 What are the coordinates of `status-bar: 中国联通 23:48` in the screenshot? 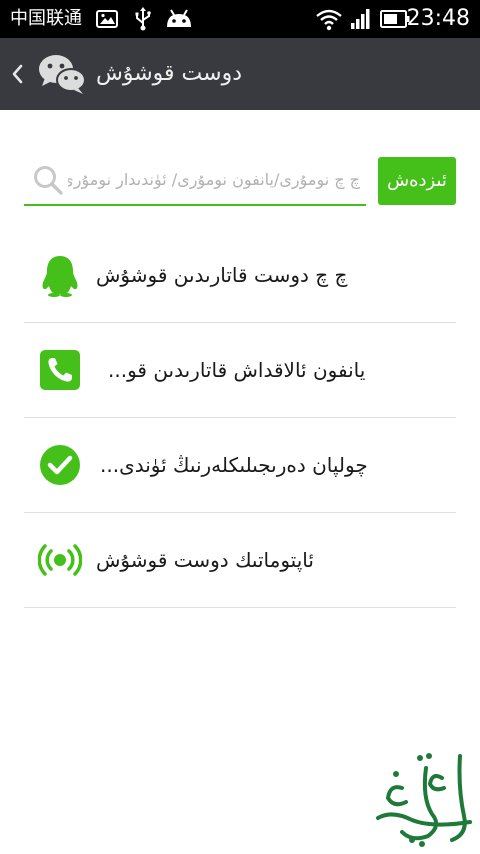 It's located at (240, 19).